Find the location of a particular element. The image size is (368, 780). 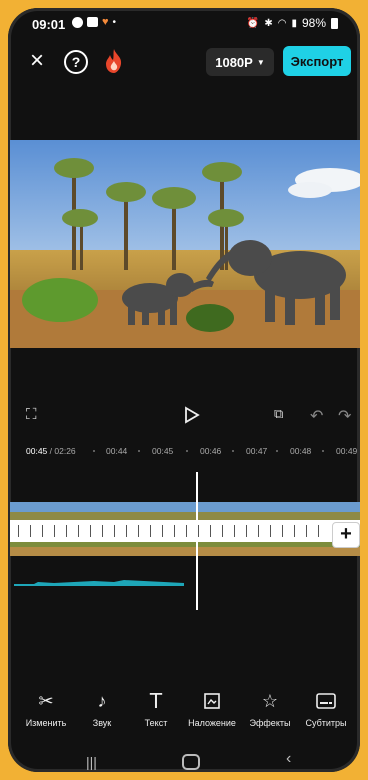

alarm-icon: ⏰ is located at coordinates (253, 23).